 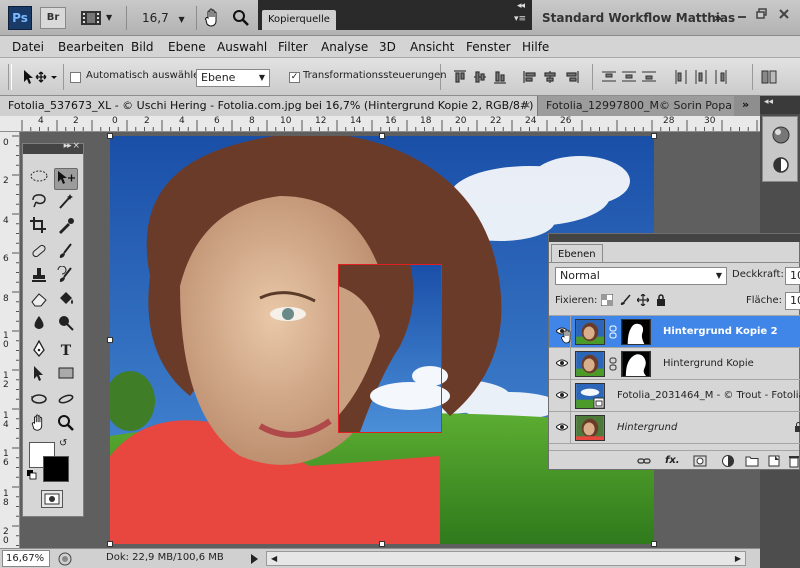 I want to click on lock-pixels-button, so click(x=625, y=300).